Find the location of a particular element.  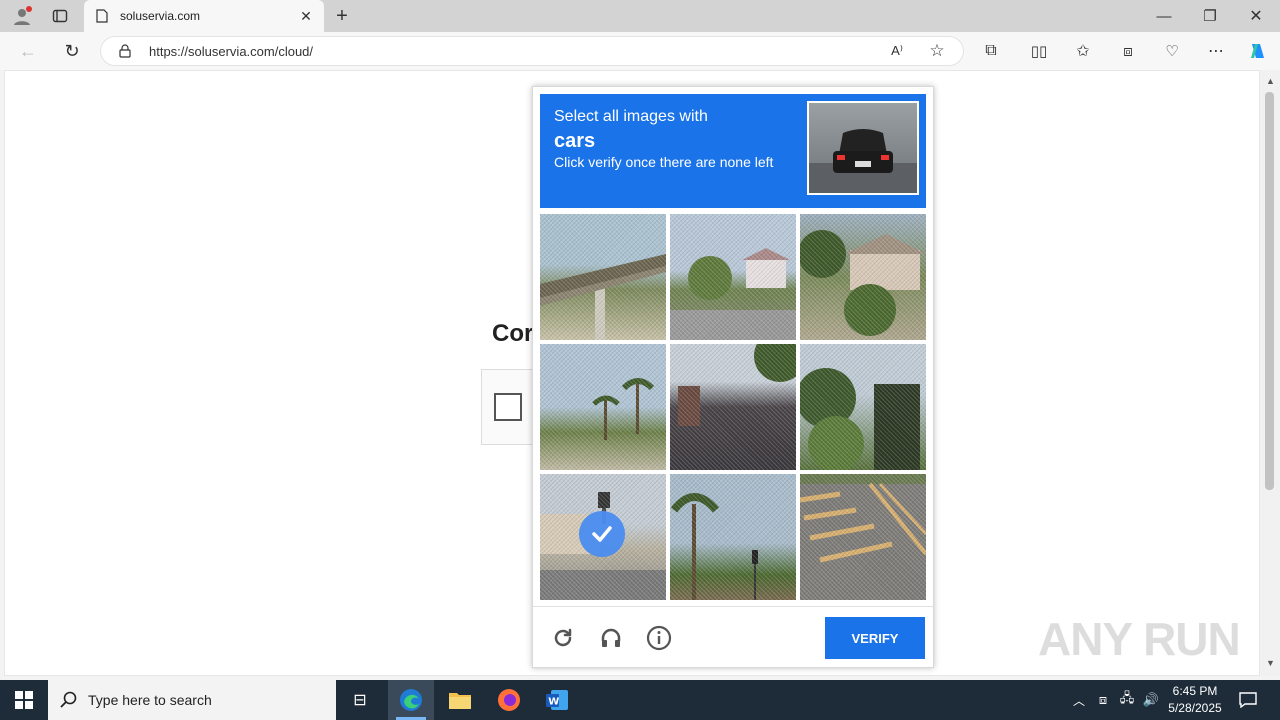

clock-time: 6:45 PM is located at coordinates (1195, 691).